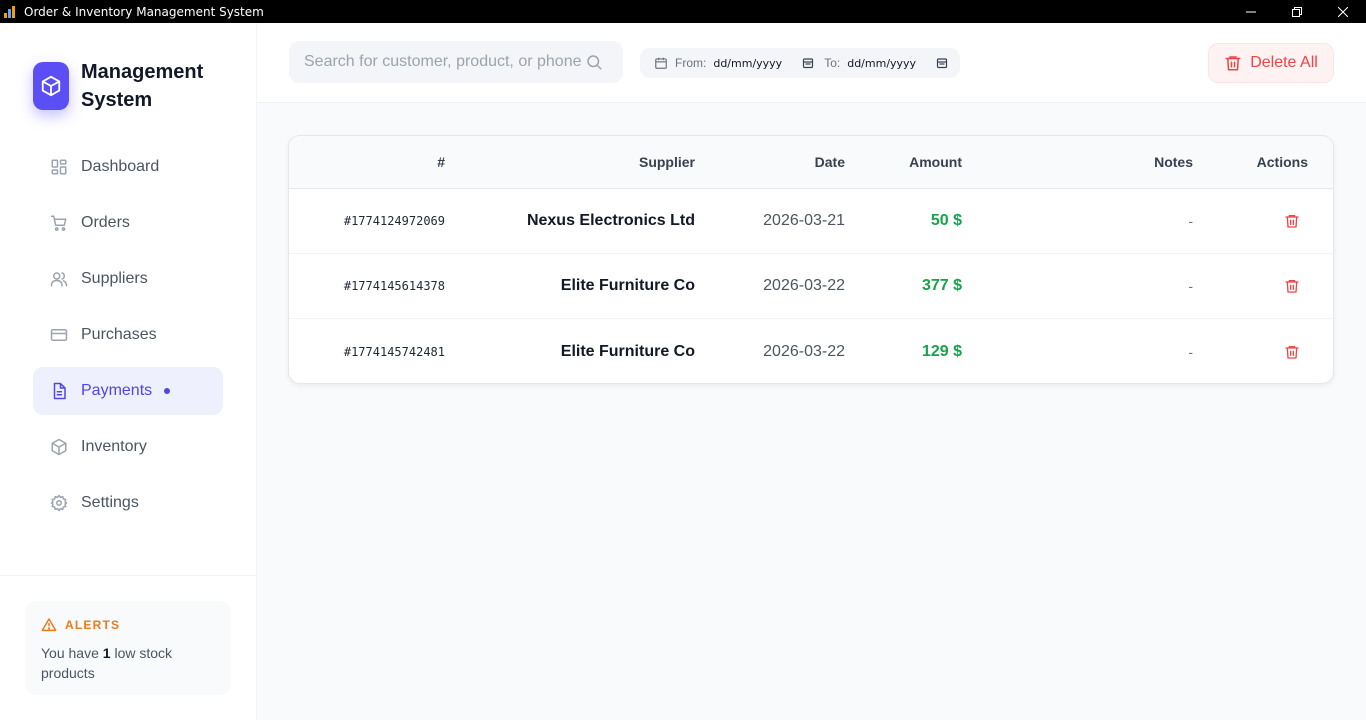  What do you see at coordinates (661, 63) in the screenshot?
I see `calendar-icon` at bounding box center [661, 63].